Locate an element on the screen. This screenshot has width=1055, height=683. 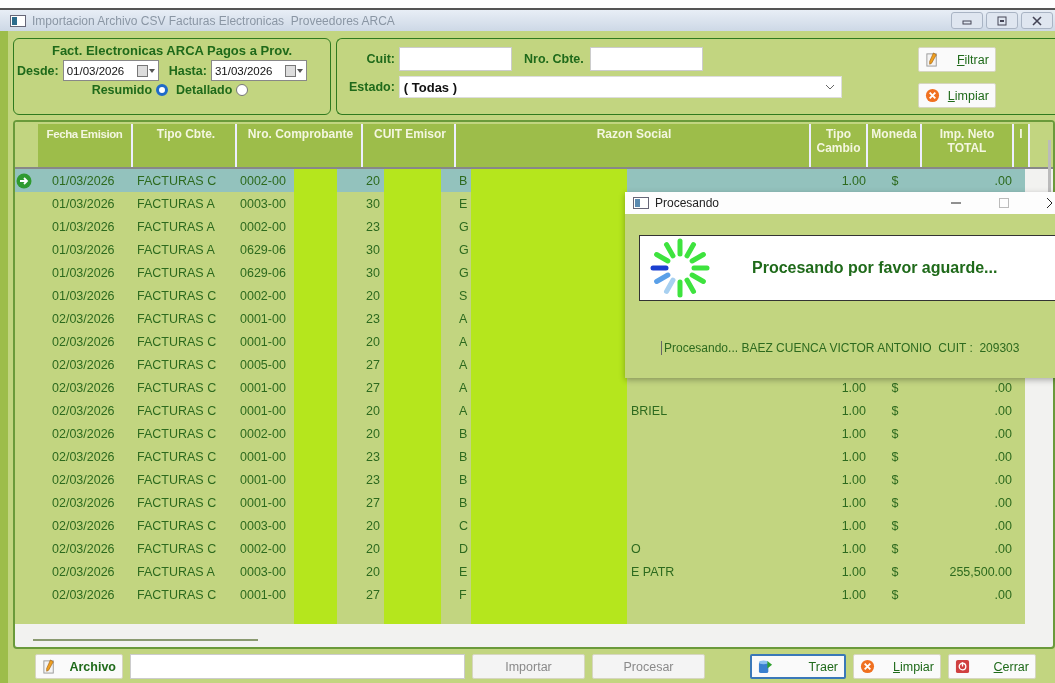
column-header: Tipo Cbte. is located at coordinates (185, 145).